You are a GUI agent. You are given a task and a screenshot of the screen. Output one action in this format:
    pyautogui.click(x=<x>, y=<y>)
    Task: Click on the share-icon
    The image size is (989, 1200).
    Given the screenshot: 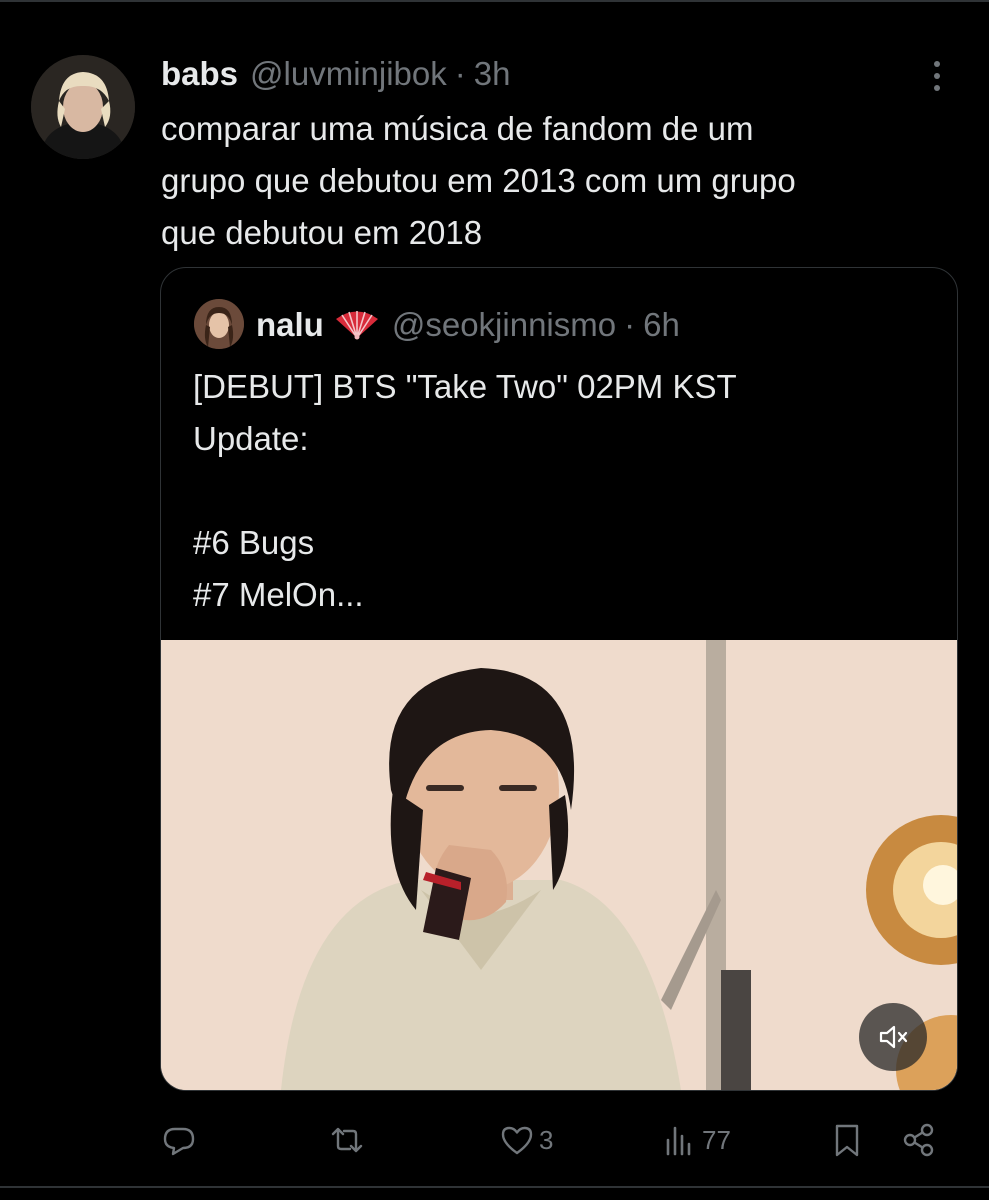 What is the action you would take?
    pyautogui.click(x=918, y=1140)
    